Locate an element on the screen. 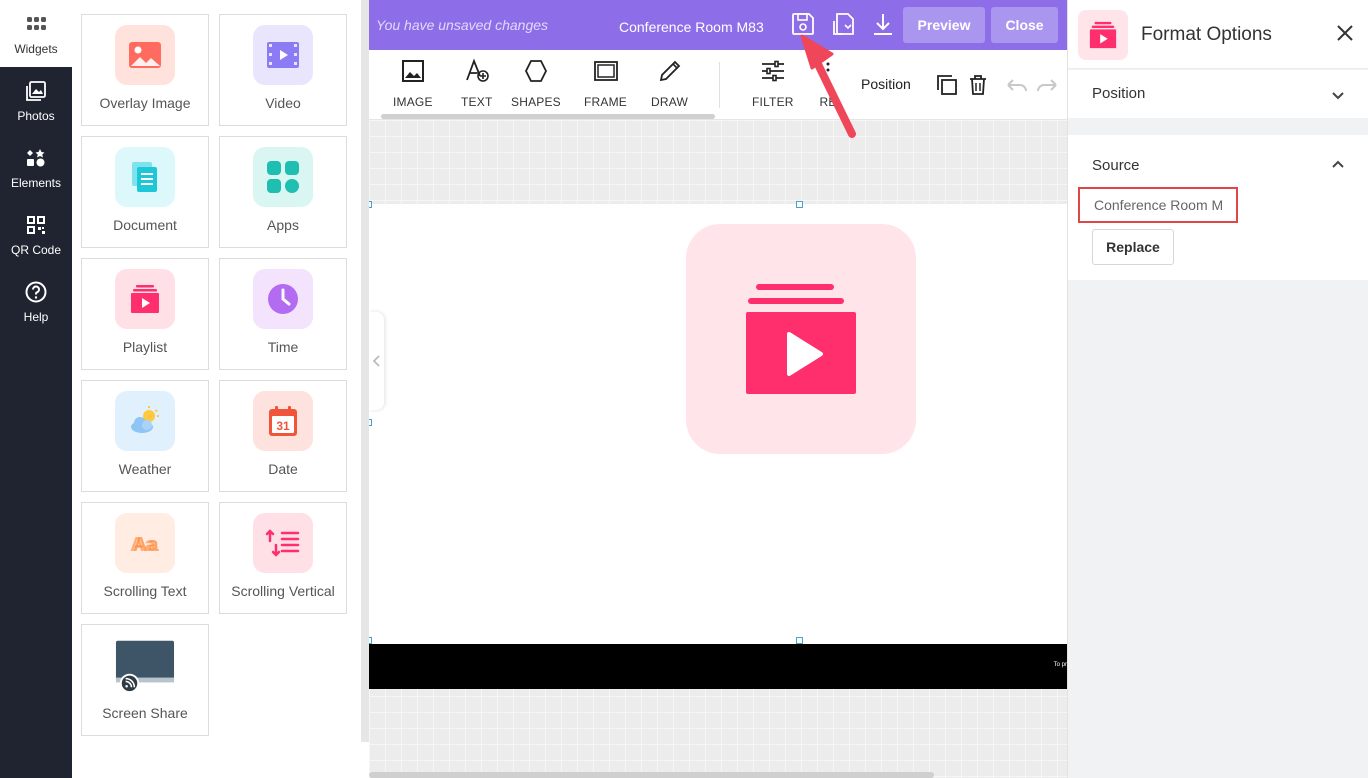 This screenshot has width=1368, height=778. replace-button: Replace is located at coordinates (1133, 247).